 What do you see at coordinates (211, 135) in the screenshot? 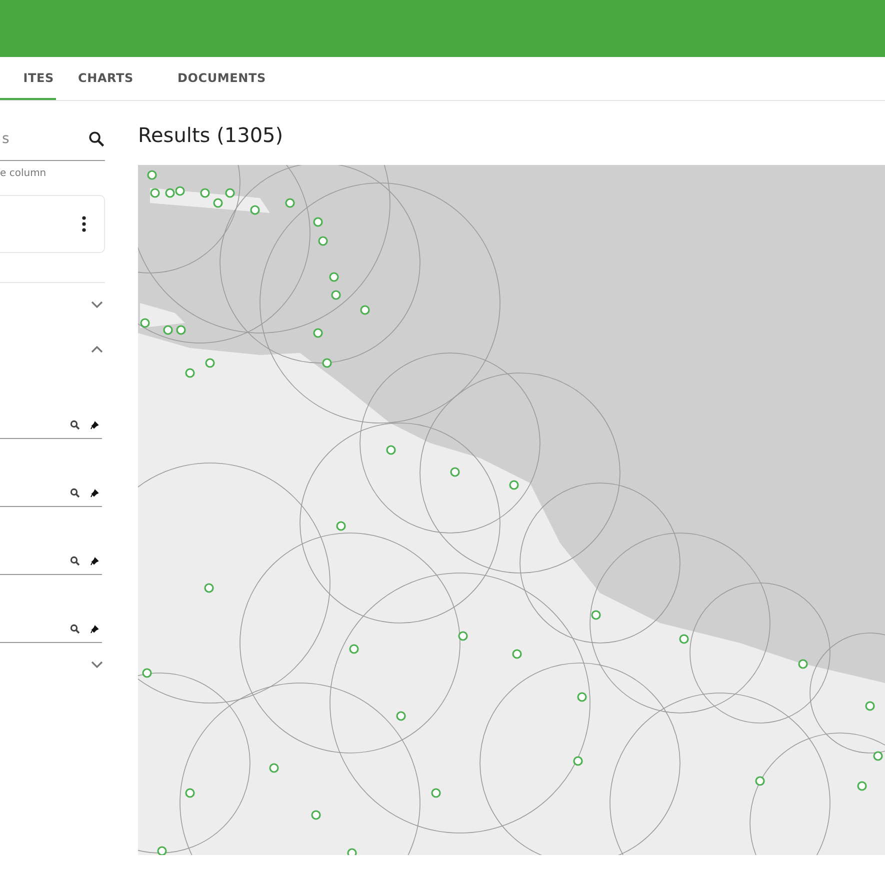
I see `results-heading: Results (1305)` at bounding box center [211, 135].